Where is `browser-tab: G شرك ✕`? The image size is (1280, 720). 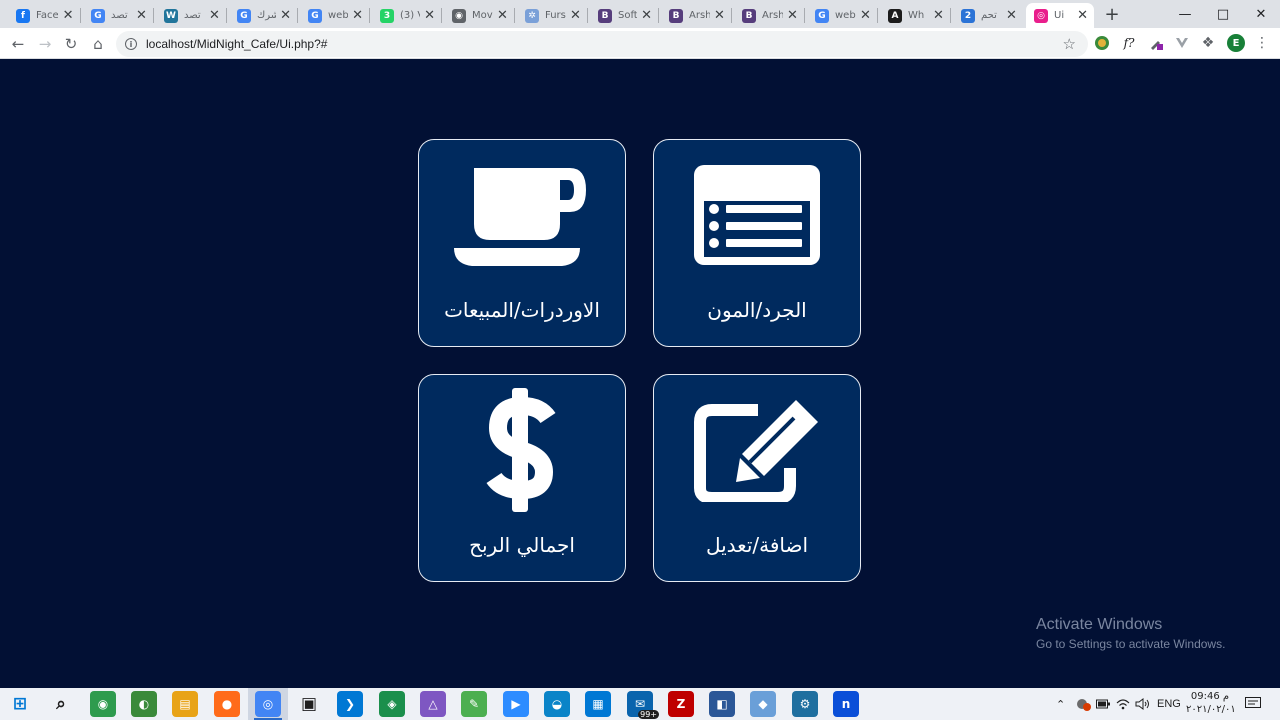
browser-tab: G شرك ✕ is located at coordinates (263, 15).